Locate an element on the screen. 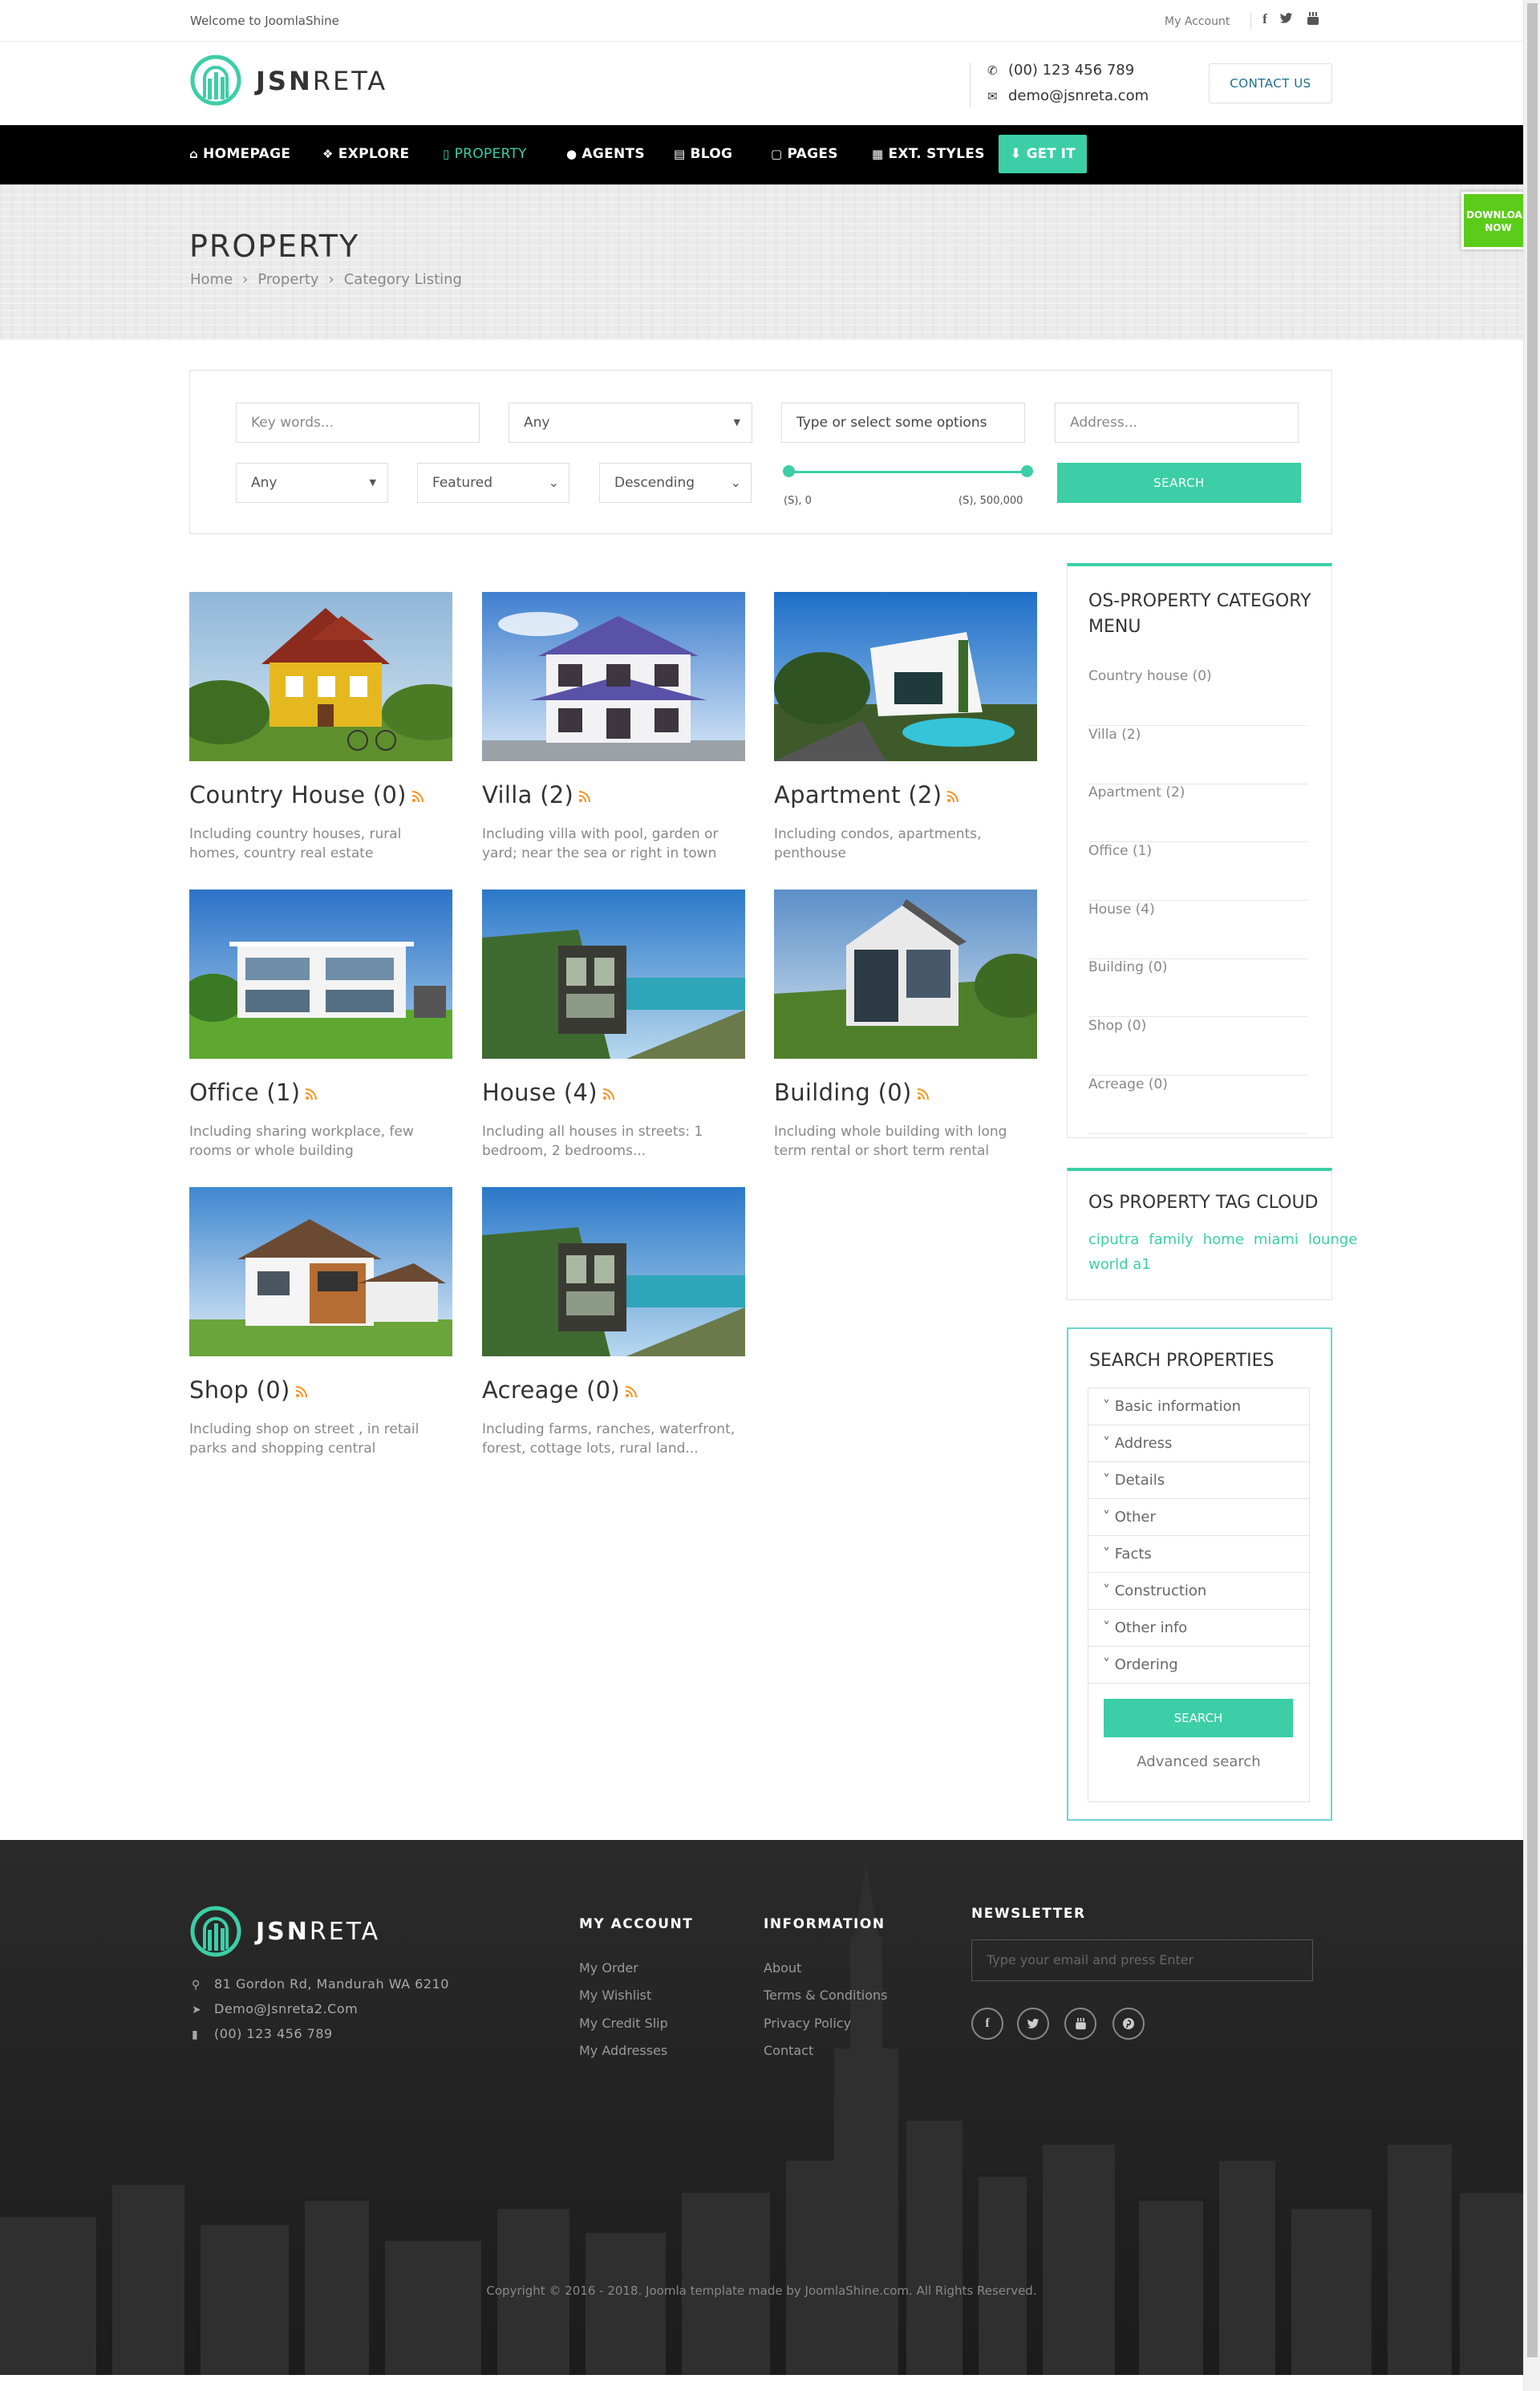 This screenshot has width=1540, height=2391. order-select: Descending ⌄ is located at coordinates (675, 483).